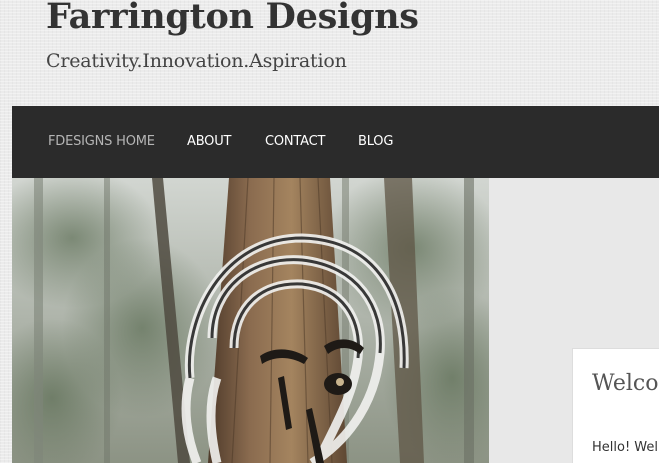  I want to click on nav-item-about: ABOUT, so click(209, 142).